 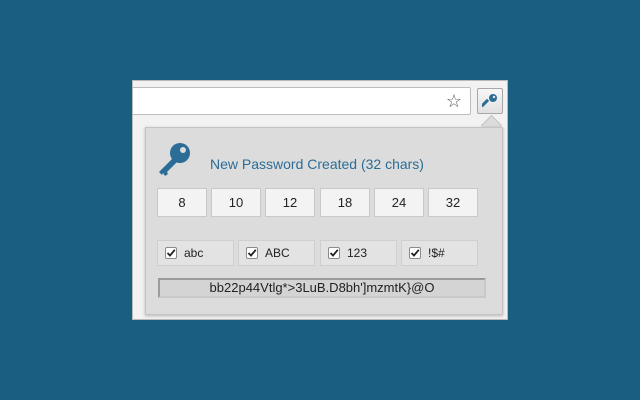 What do you see at coordinates (302, 101) in the screenshot?
I see `address-bar: ☆` at bounding box center [302, 101].